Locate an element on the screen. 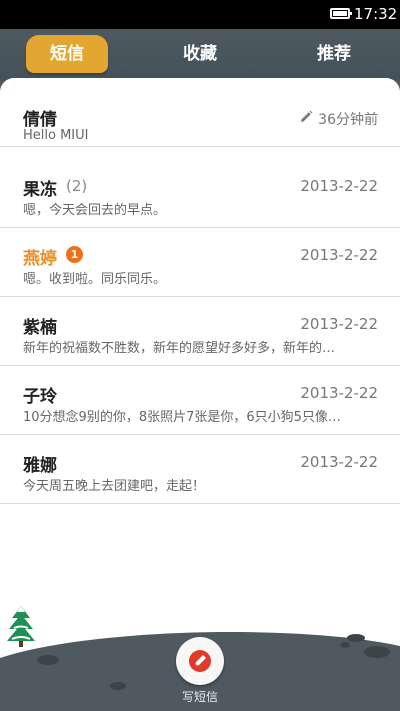 The image size is (400, 711). contact-name: 果冻 is located at coordinates (40, 190).